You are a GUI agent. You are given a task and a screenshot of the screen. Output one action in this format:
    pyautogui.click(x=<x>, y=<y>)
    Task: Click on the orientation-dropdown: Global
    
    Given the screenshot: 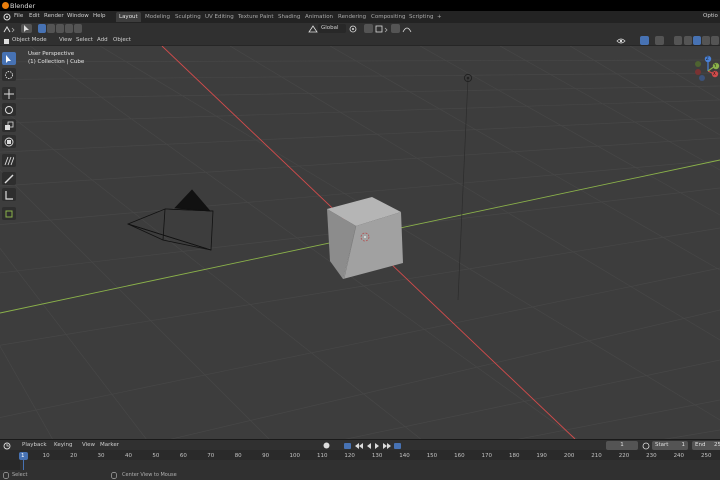 What is the action you would take?
    pyautogui.click(x=332, y=28)
    